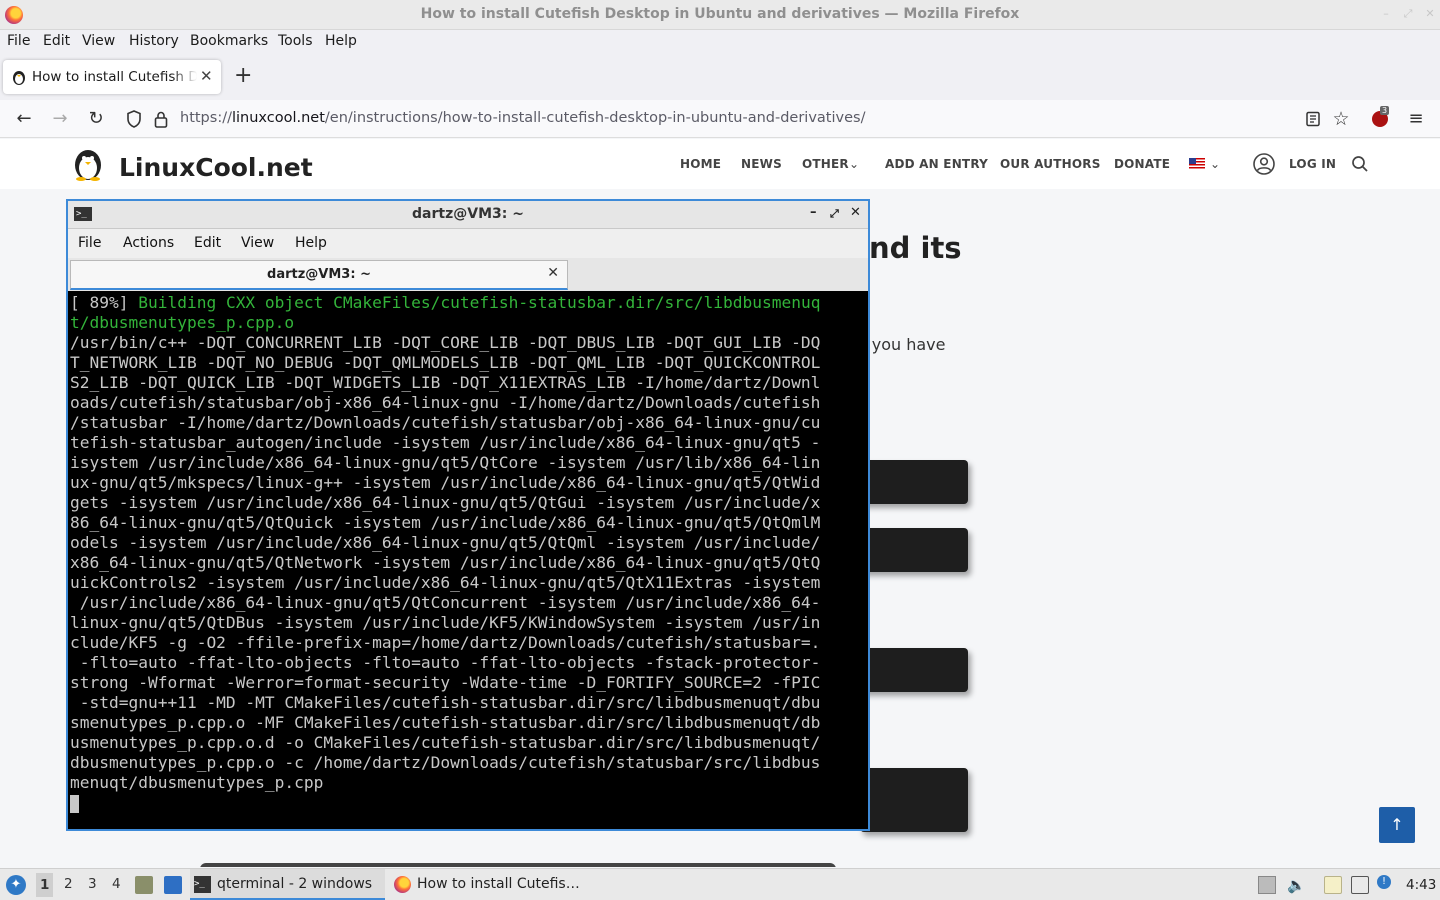 The height and width of the screenshot is (900, 1440). What do you see at coordinates (1360, 164) in the screenshot?
I see `search-icon` at bounding box center [1360, 164].